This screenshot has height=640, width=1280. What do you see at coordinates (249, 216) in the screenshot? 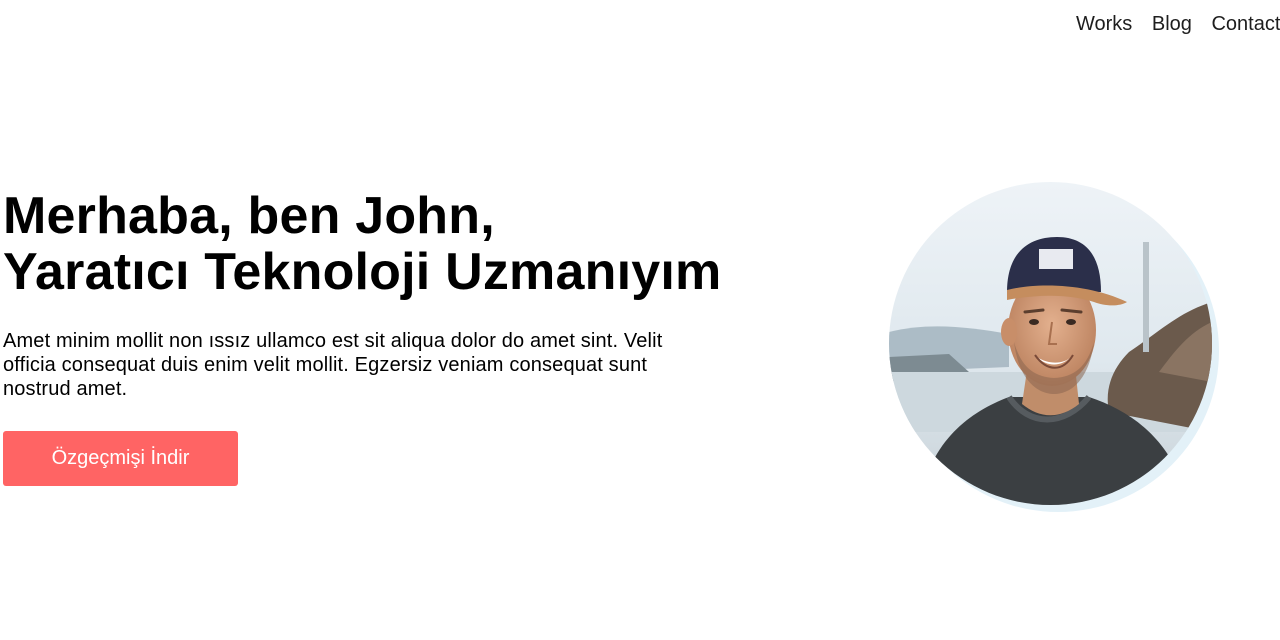
I see `hero-title-line-1: Merhaba, ben John,` at bounding box center [249, 216].